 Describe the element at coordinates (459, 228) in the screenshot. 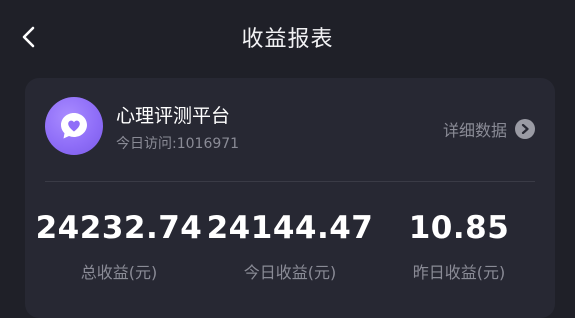

I see `stat-value: 10.85` at that location.